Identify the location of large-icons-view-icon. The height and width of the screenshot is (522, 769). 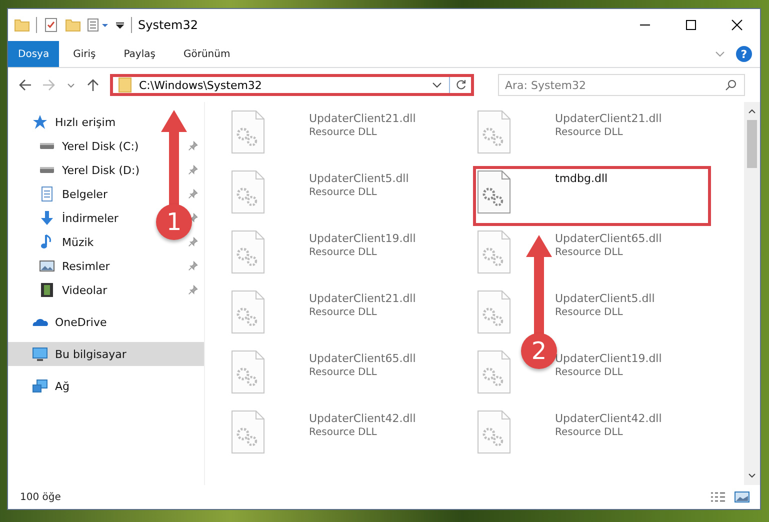
(742, 497).